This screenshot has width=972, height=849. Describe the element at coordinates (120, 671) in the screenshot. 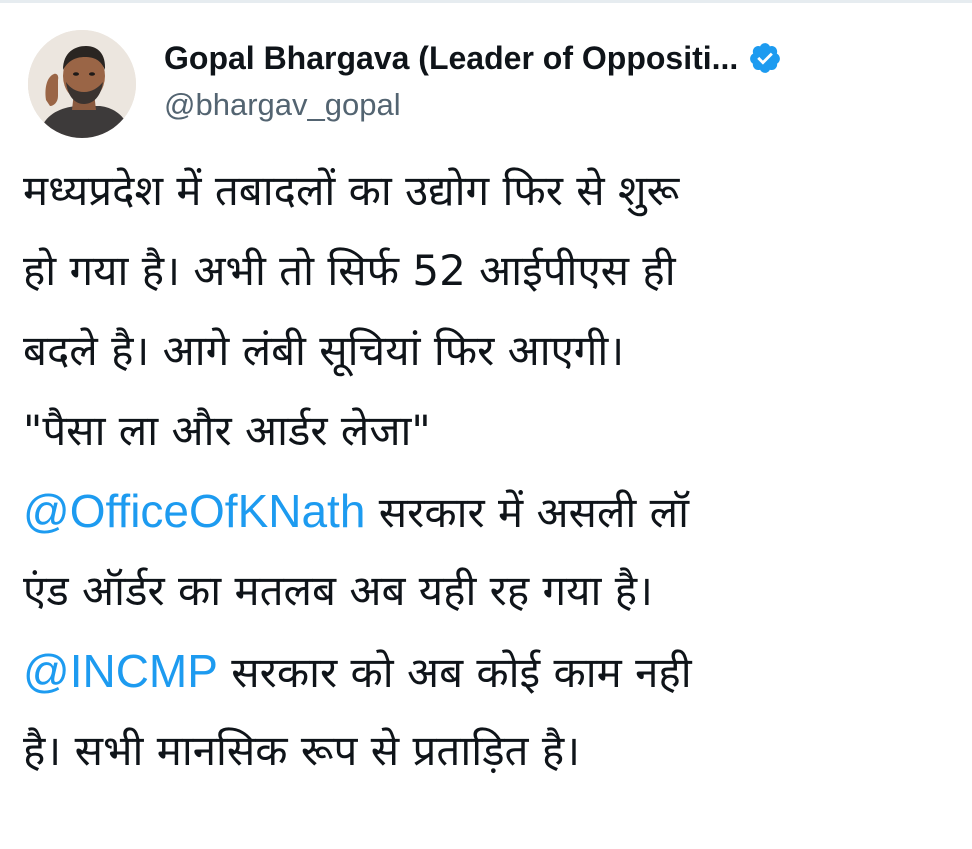

I see `mention-link-incmp: @INCMP` at that location.